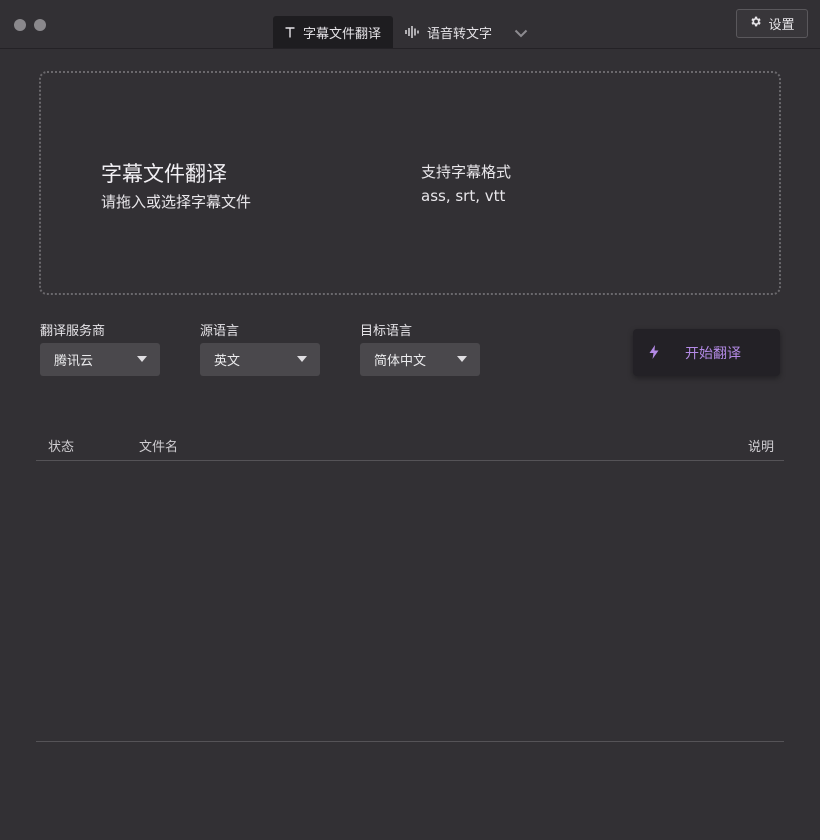 The image size is (820, 840). Describe the element at coordinates (342, 34) in the screenshot. I see `tab-label: 字幕文件翻译` at that location.